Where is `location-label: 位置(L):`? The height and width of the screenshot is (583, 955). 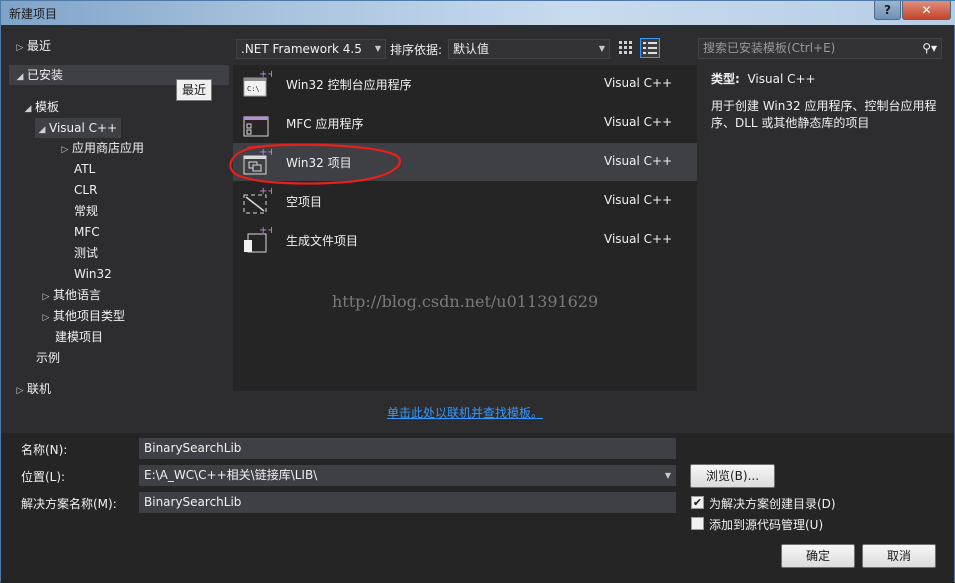 location-label: 位置(L): is located at coordinates (43, 477).